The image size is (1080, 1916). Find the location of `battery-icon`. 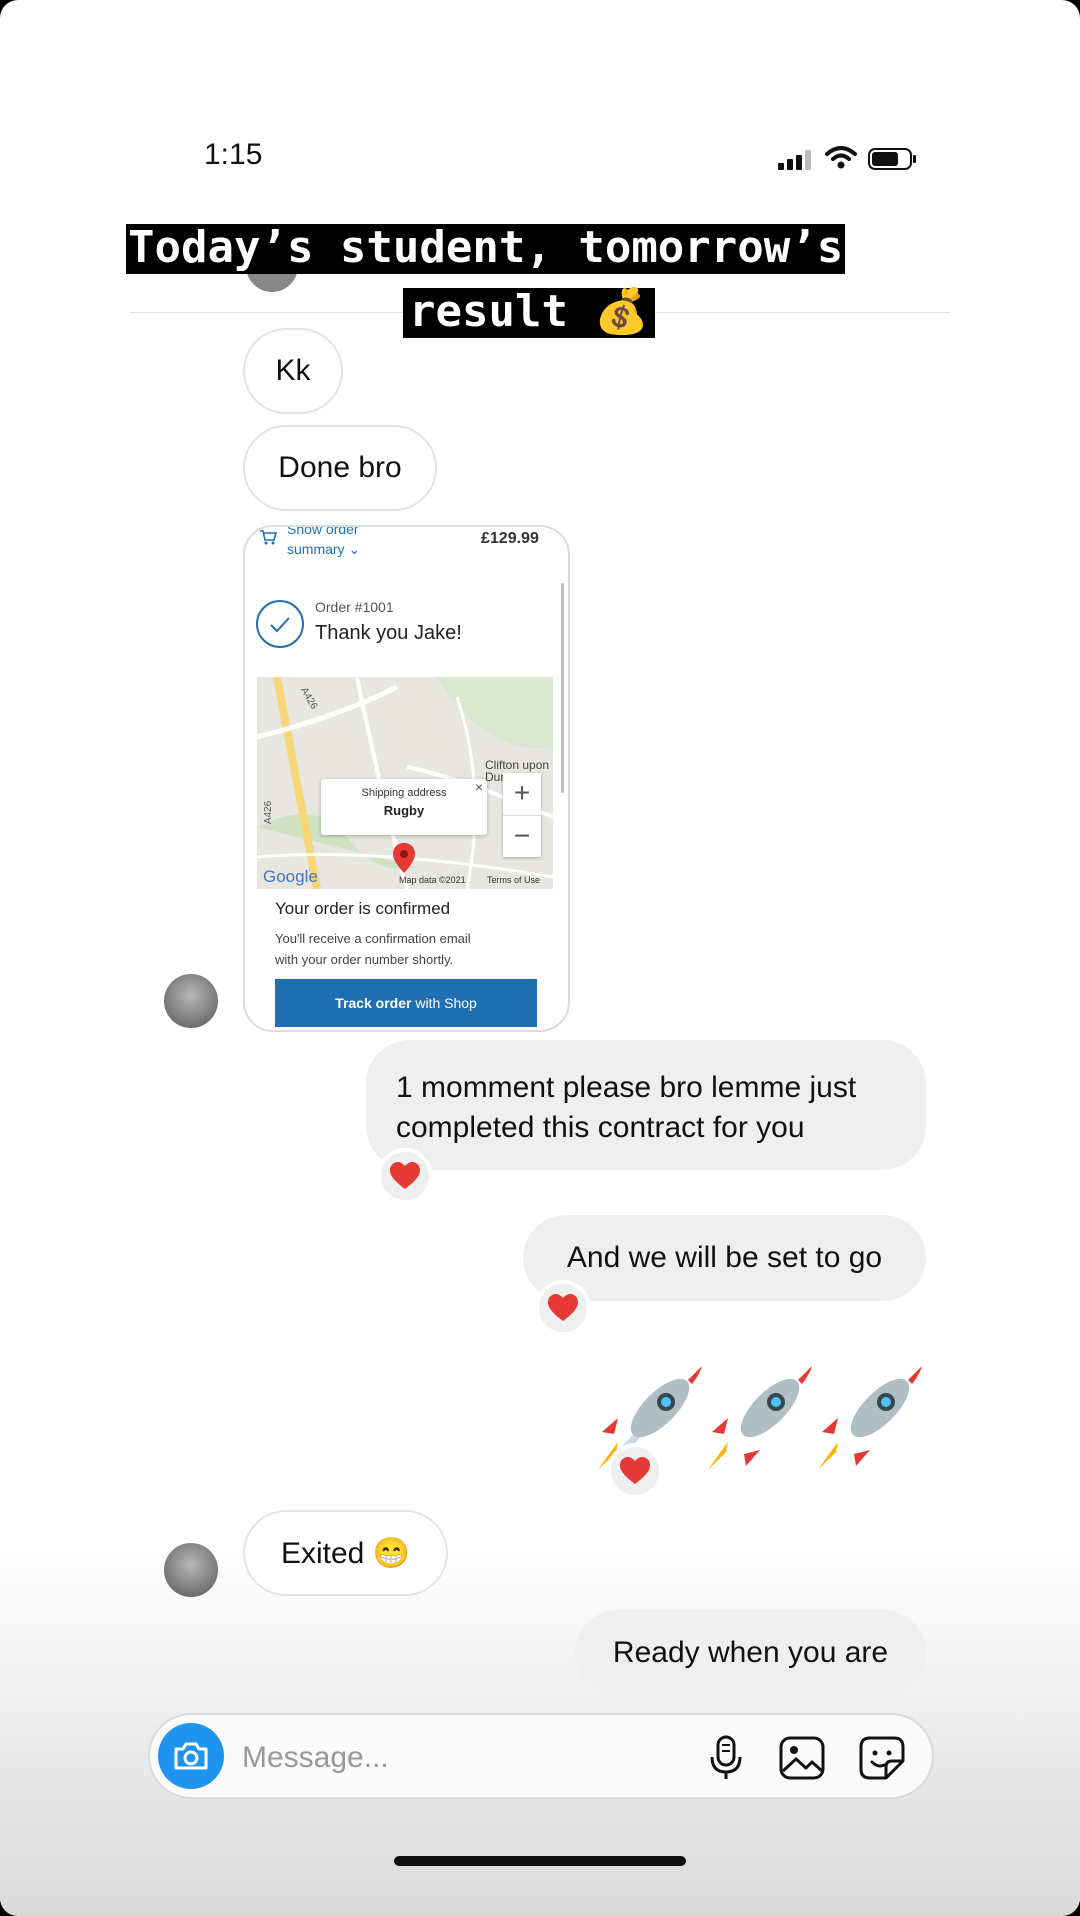

battery-icon is located at coordinates (892, 159).